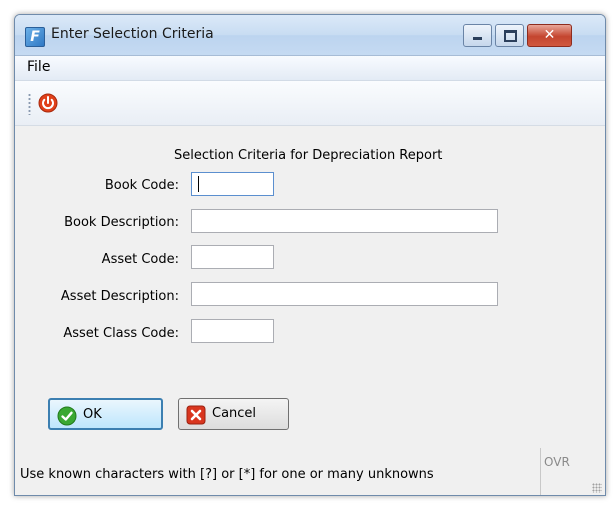  I want to click on ok-button: OK, so click(105, 414).